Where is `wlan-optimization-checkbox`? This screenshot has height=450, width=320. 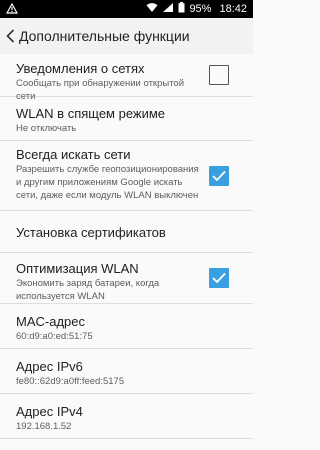
wlan-optimization-checkbox is located at coordinates (219, 278).